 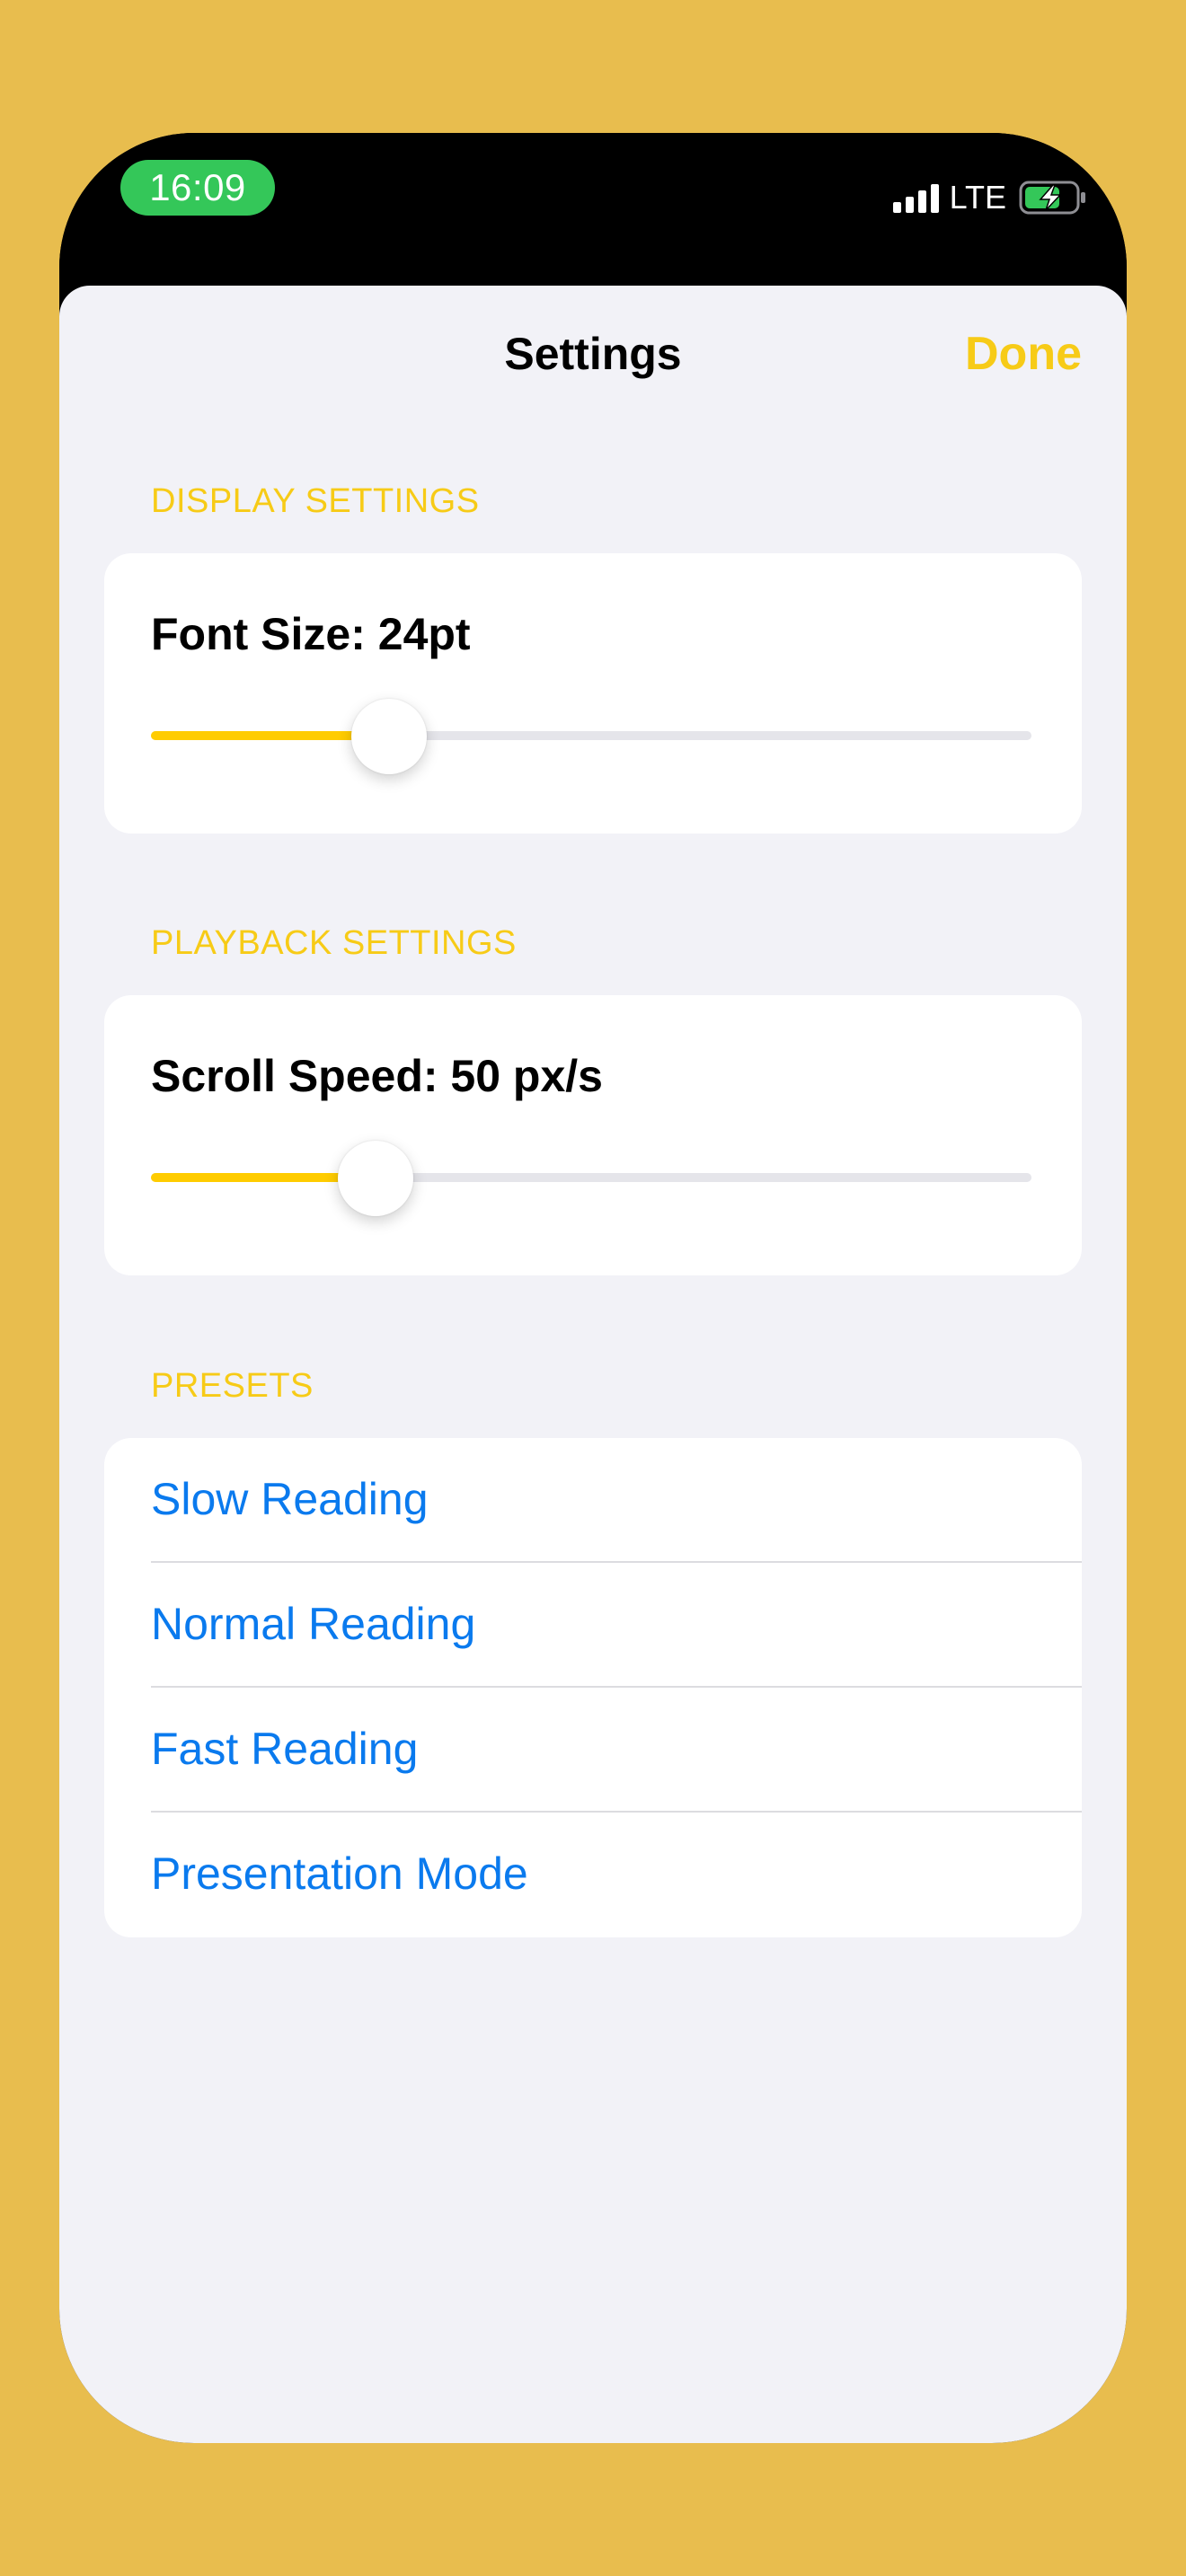 I want to click on preset-presentation-mode: Presentation Mode, so click(x=593, y=1875).